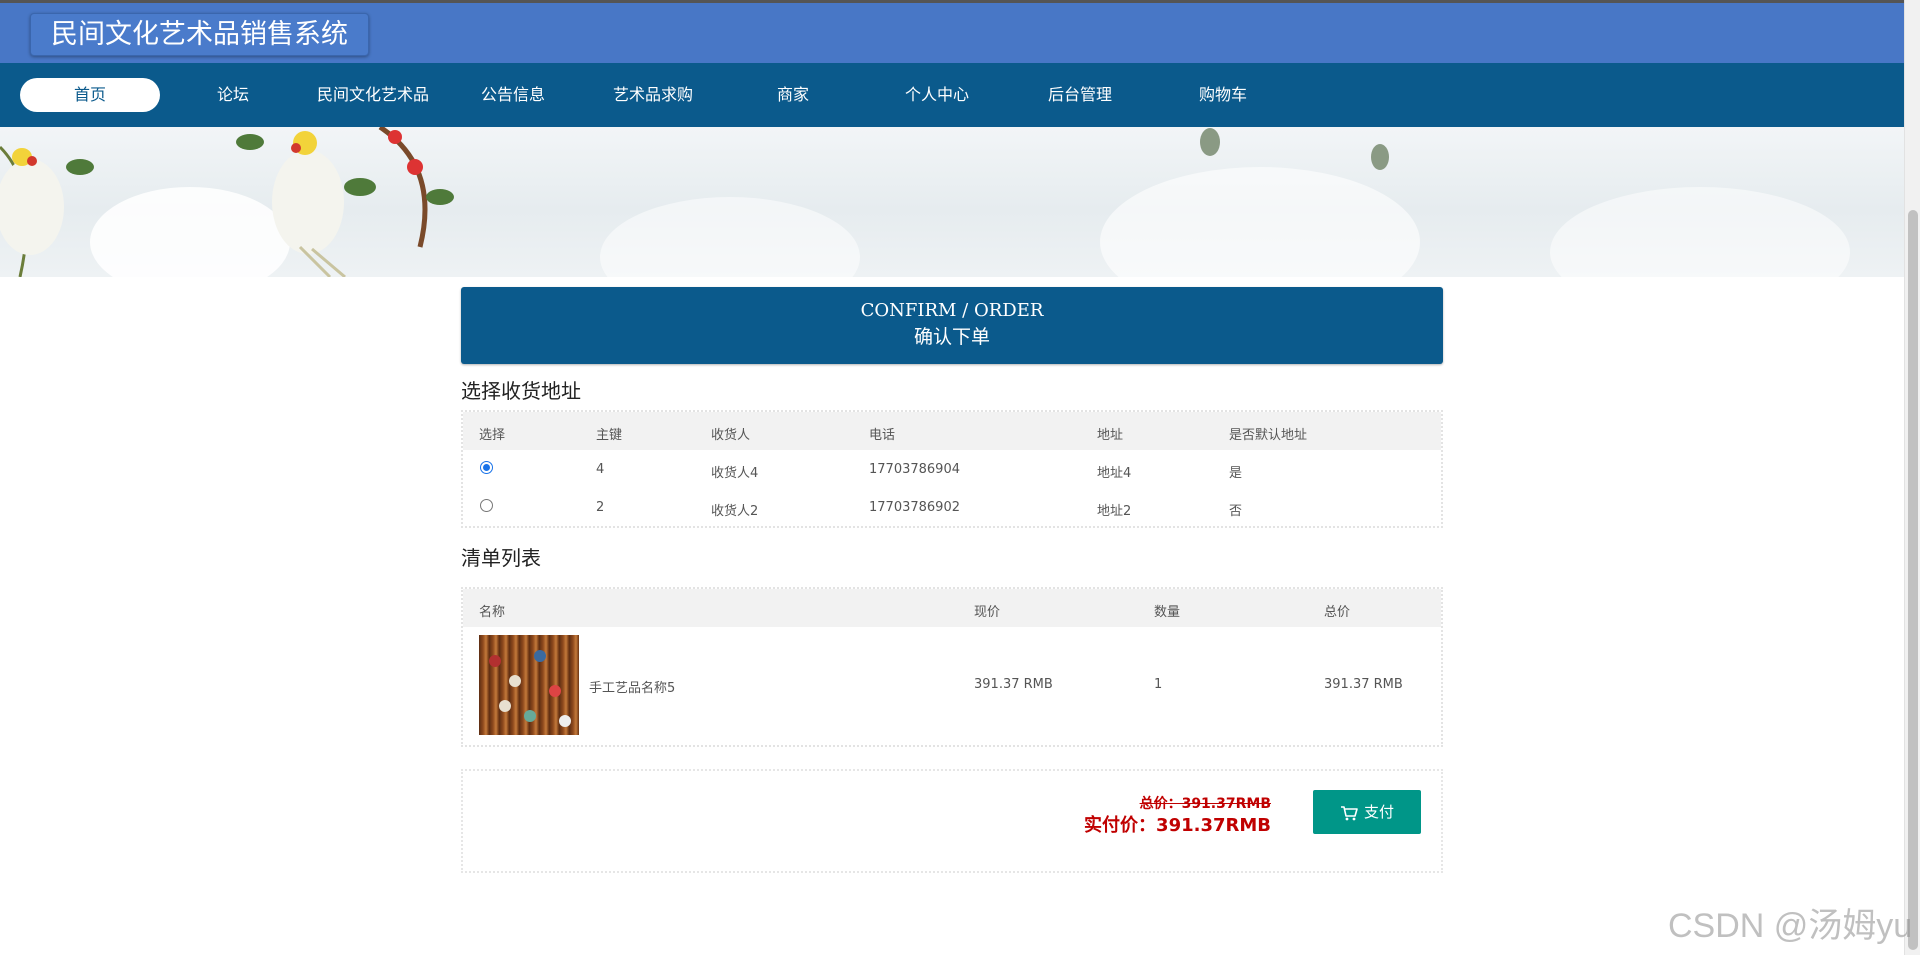 The image size is (1920, 955). I want to click on confirm-title-cn: 确认下单, so click(951, 337).